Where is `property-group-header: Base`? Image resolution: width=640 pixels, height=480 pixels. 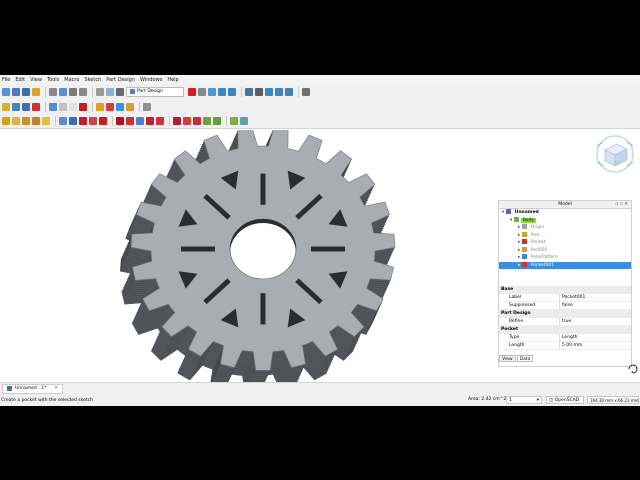
property-group-header: Base is located at coordinates (565, 290).